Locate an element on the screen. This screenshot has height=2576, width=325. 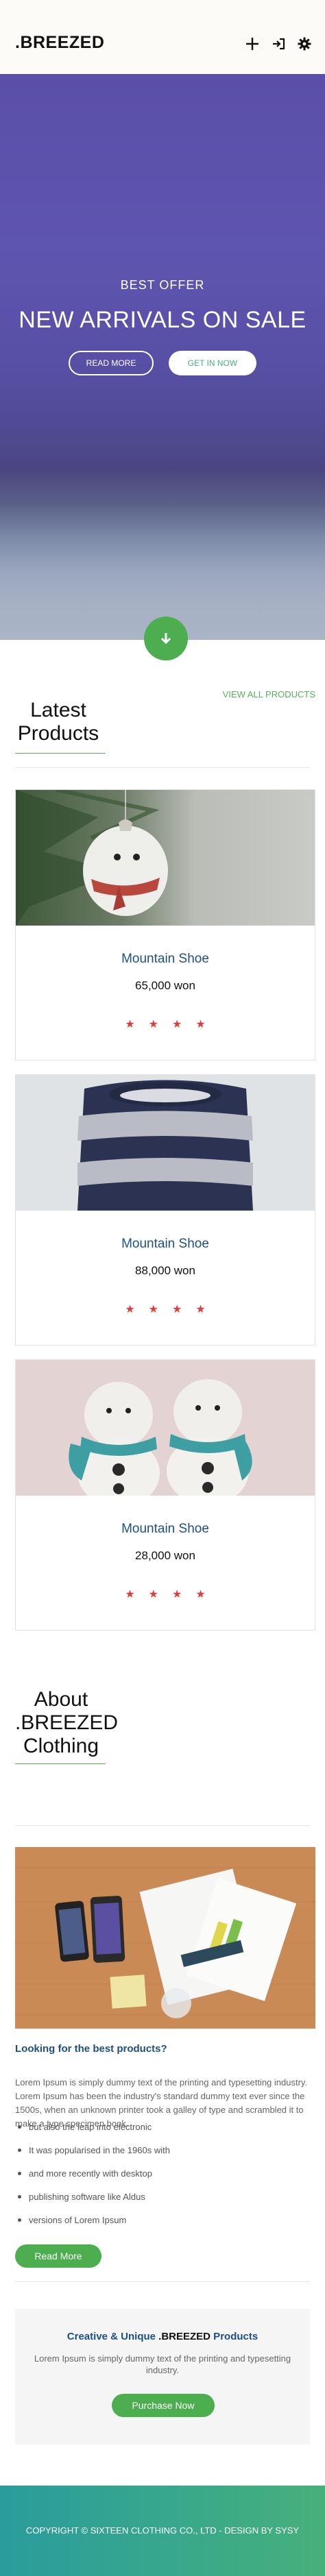
read-more-button: READ MORE is located at coordinates (111, 363).